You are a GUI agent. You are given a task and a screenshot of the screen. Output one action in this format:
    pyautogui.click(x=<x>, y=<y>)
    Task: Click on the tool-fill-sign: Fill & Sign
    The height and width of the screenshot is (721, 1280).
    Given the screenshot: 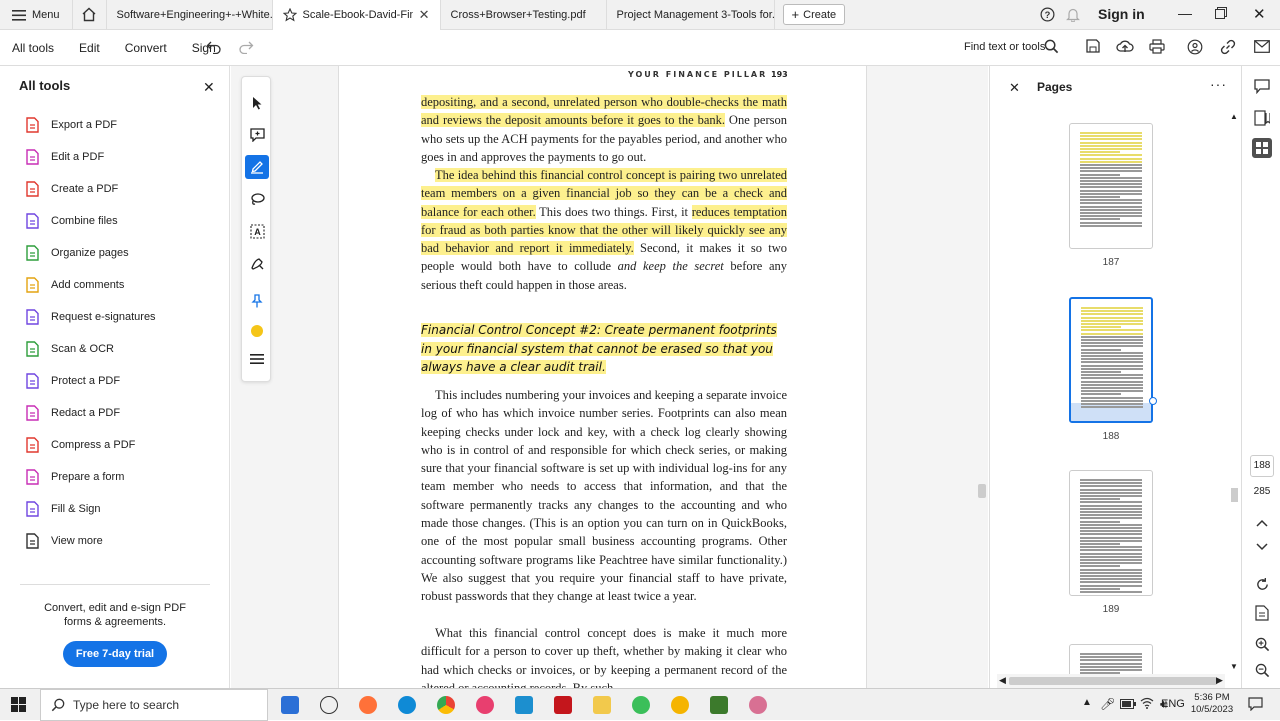 What is the action you would take?
    pyautogui.click(x=62, y=508)
    